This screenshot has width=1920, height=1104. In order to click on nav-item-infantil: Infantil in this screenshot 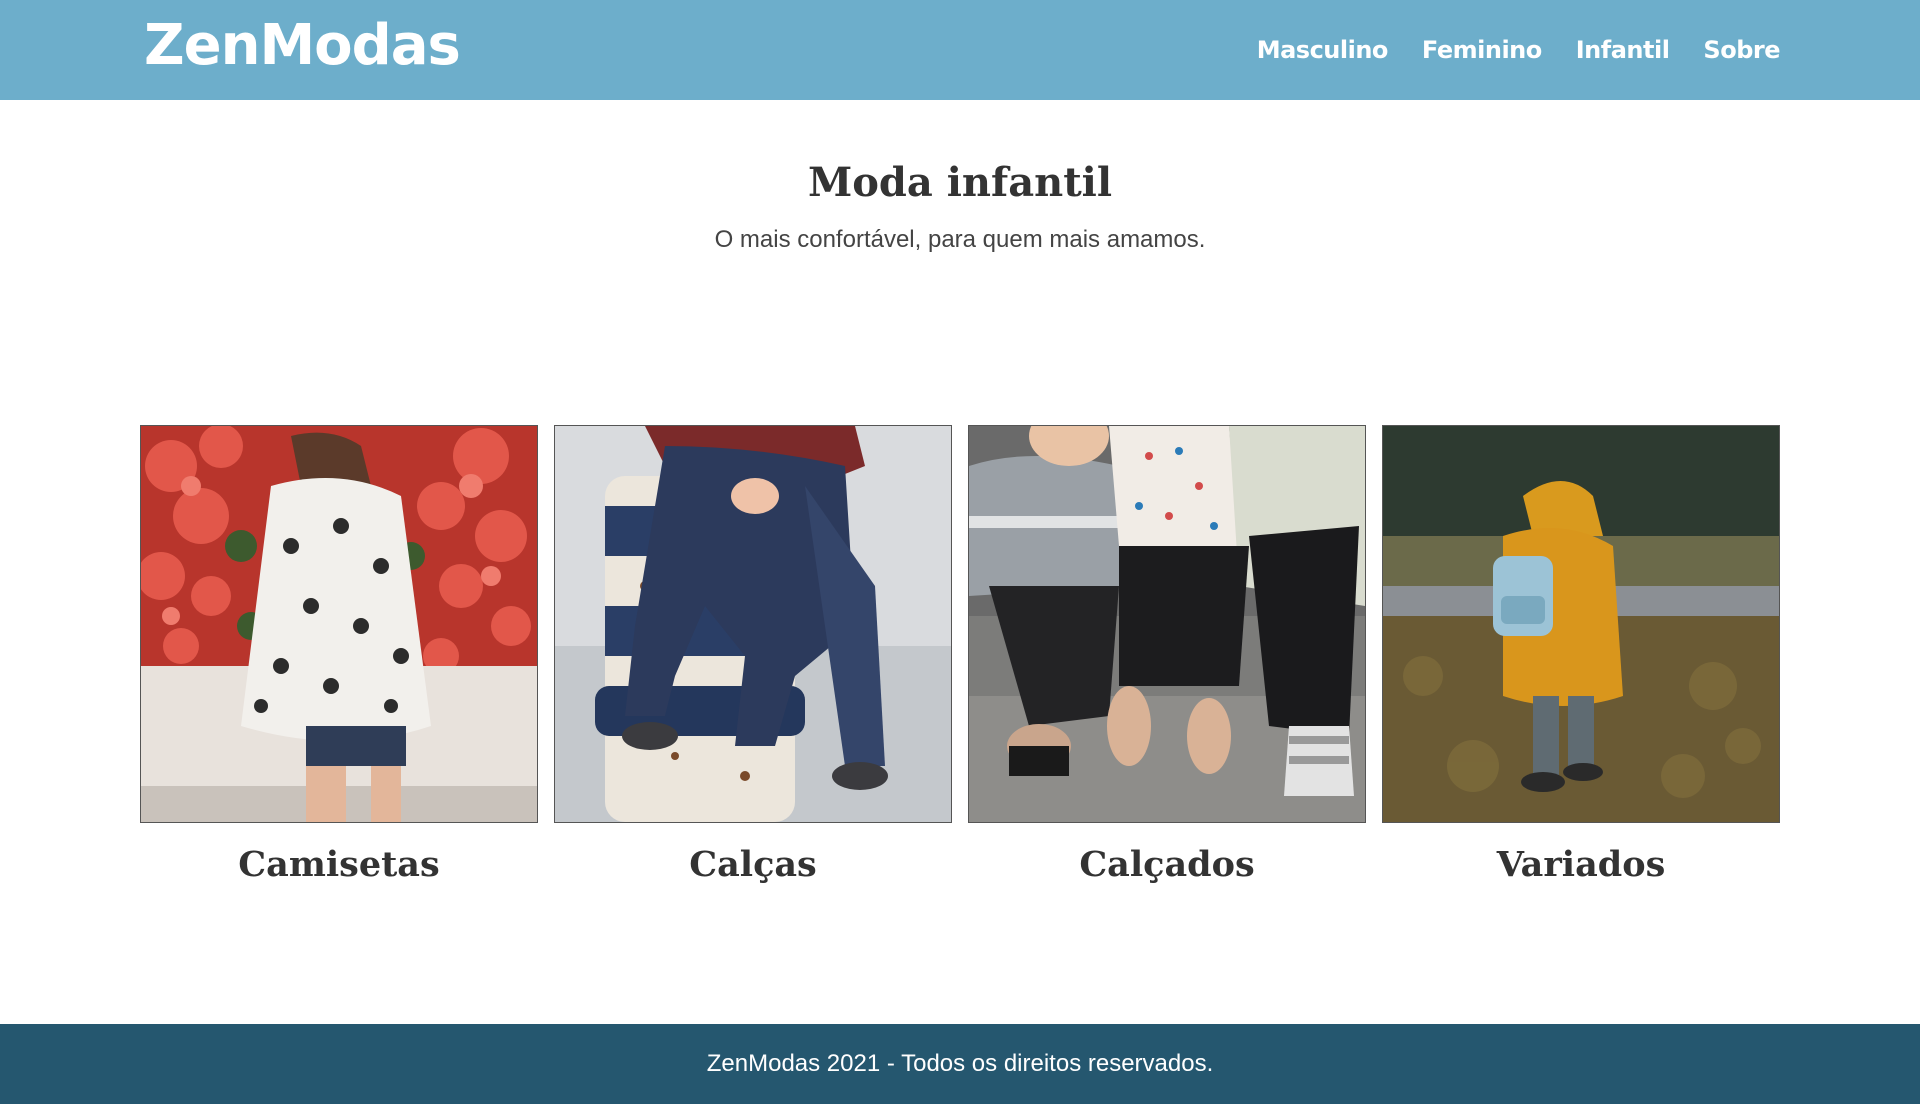, I will do `click(1623, 50)`.